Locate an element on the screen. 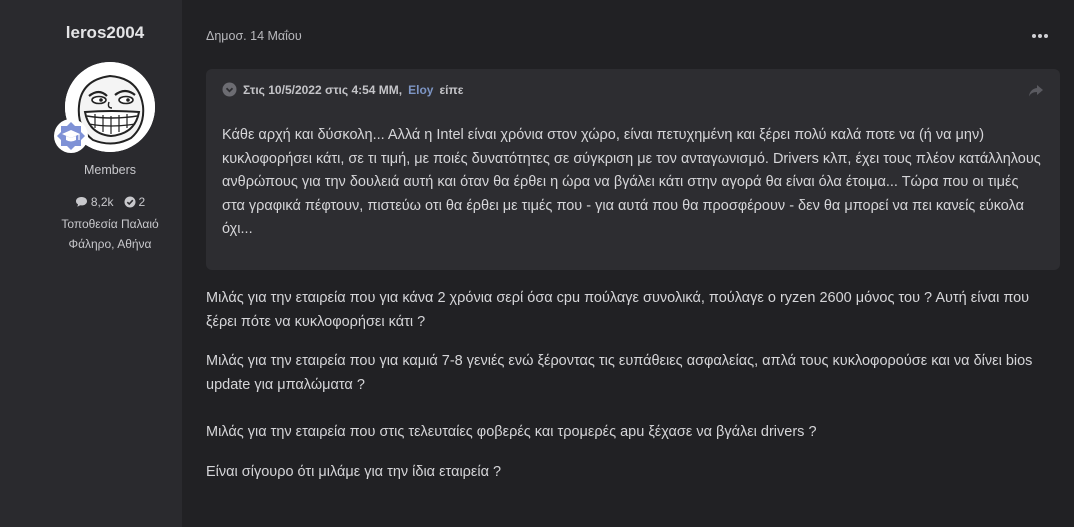  more-options-button is located at coordinates (1040, 36).